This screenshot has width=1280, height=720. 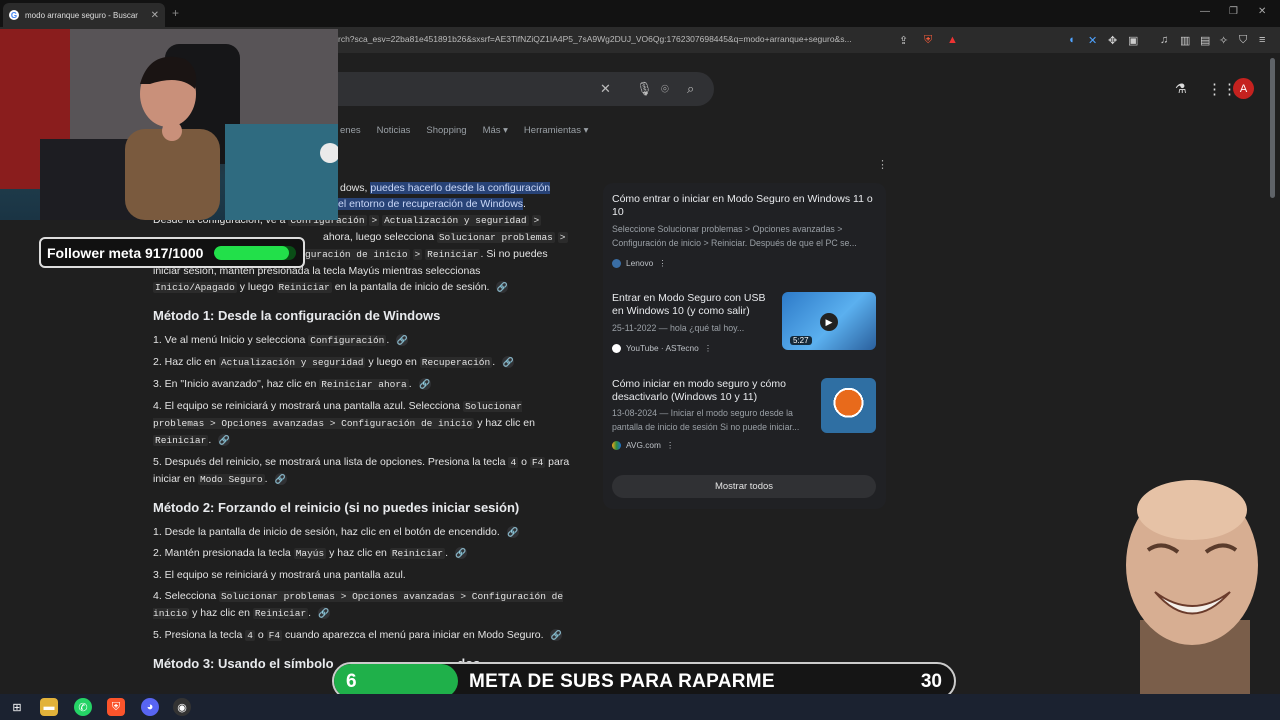 What do you see at coordinates (952, 40) in the screenshot?
I see `brave-rewards-icon: ▲` at bounding box center [952, 40].